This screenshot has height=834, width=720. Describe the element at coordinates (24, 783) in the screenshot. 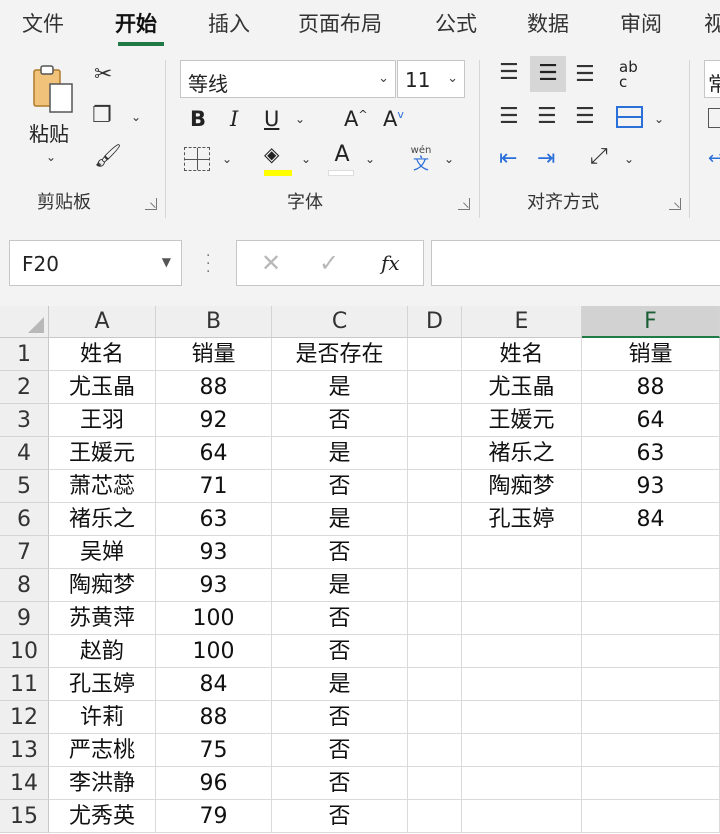

I see `row-header: 14` at that location.